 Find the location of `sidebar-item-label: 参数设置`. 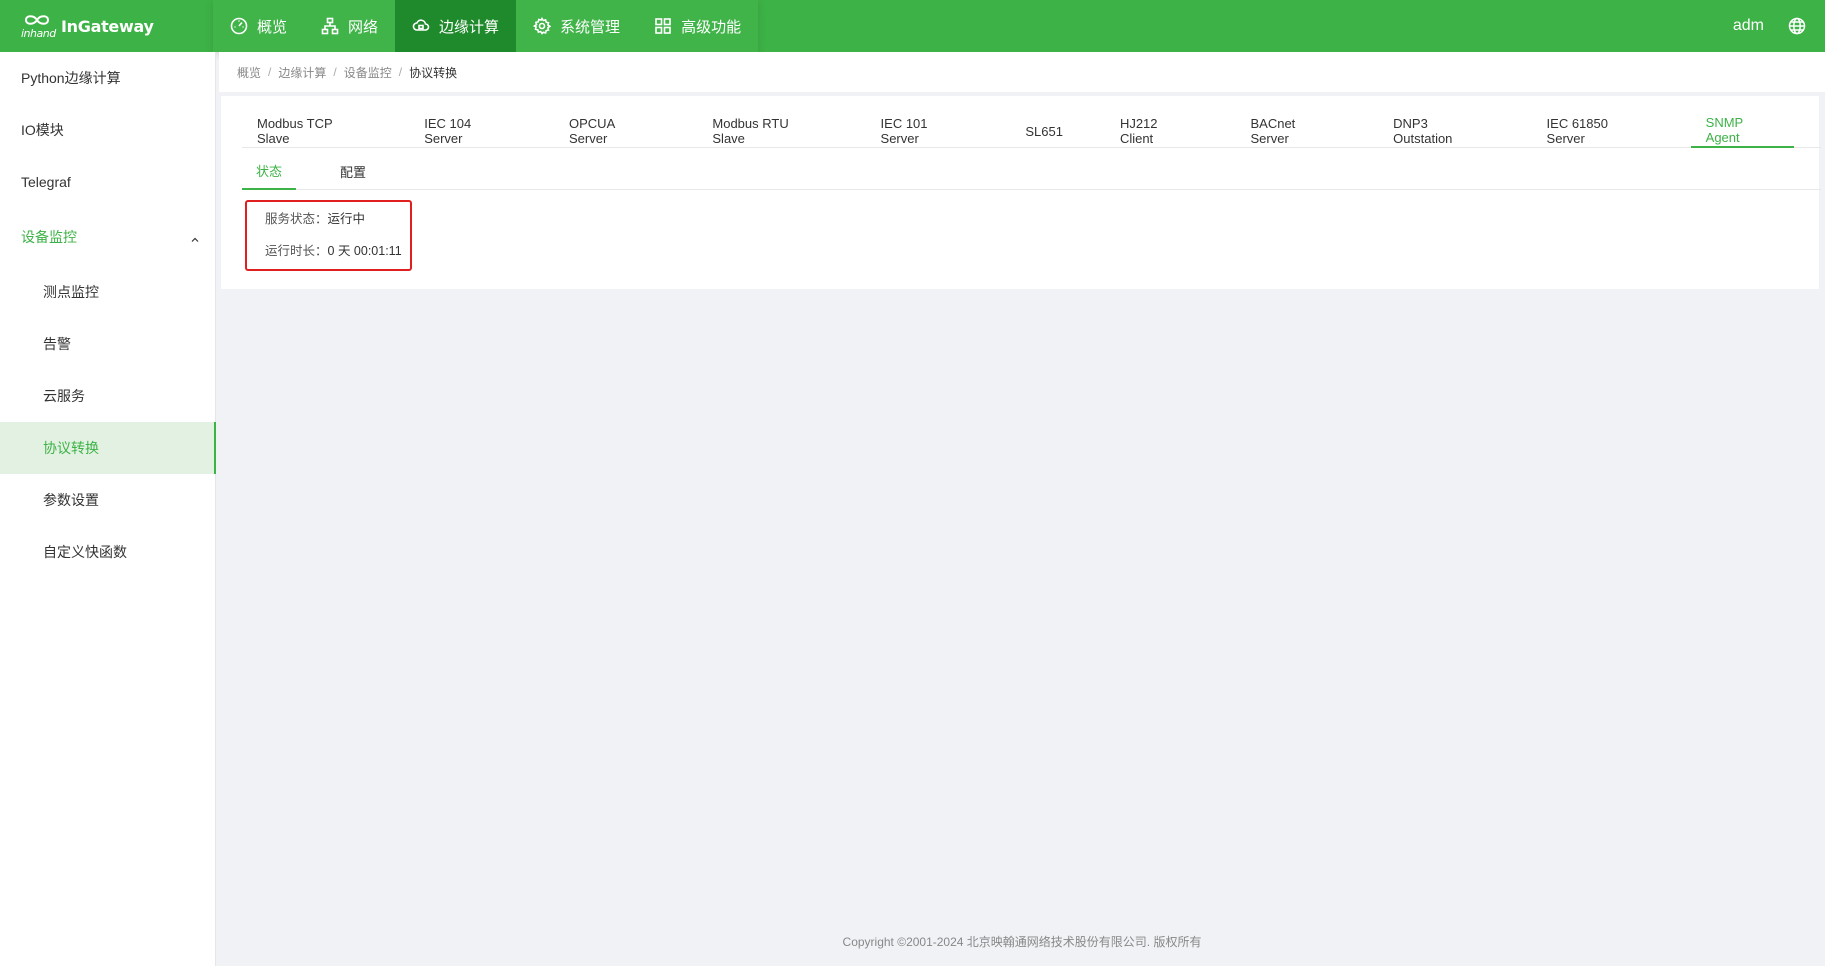

sidebar-item-label: 参数设置 is located at coordinates (71, 500).